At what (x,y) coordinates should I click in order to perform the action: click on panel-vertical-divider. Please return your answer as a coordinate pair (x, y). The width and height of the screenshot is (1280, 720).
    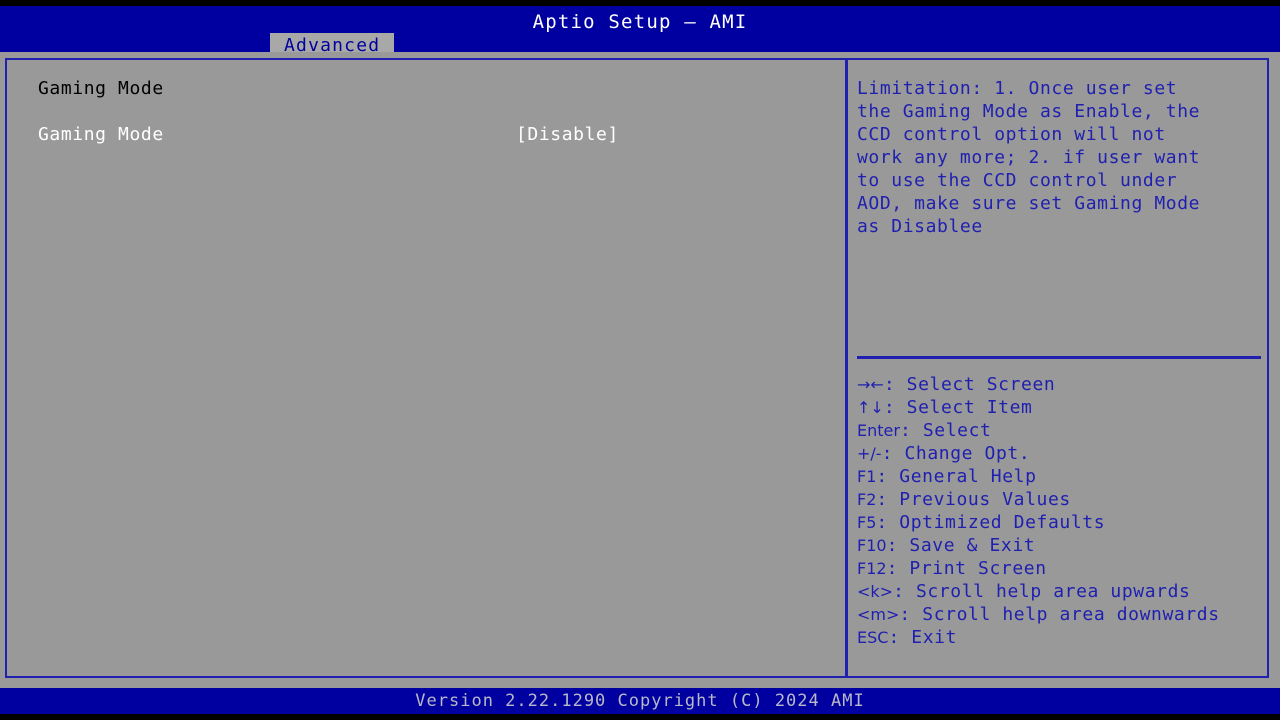
    Looking at the image, I should click on (846, 368).